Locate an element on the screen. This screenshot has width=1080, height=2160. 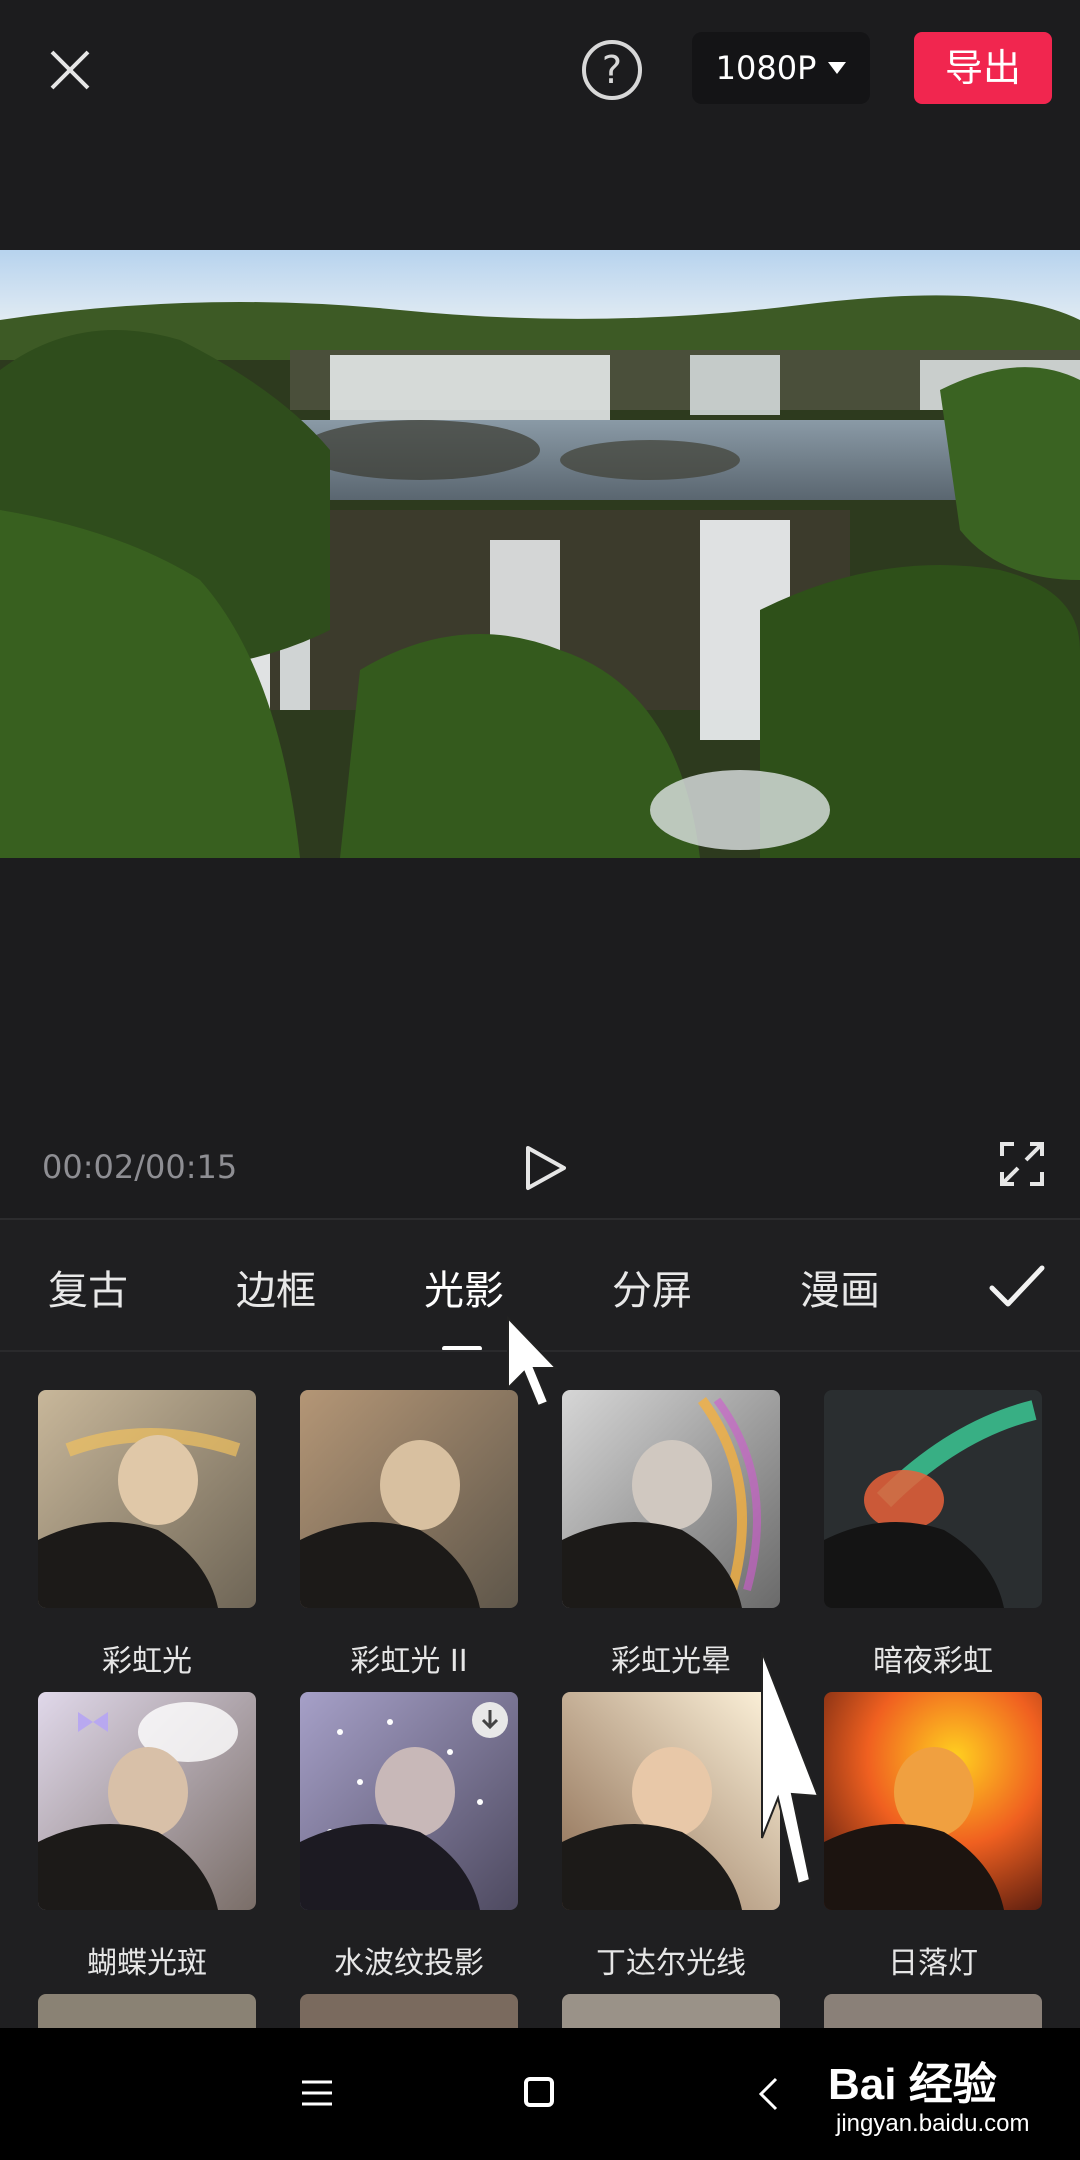
effect-tile-night-rainbow is located at coordinates (933, 1499).